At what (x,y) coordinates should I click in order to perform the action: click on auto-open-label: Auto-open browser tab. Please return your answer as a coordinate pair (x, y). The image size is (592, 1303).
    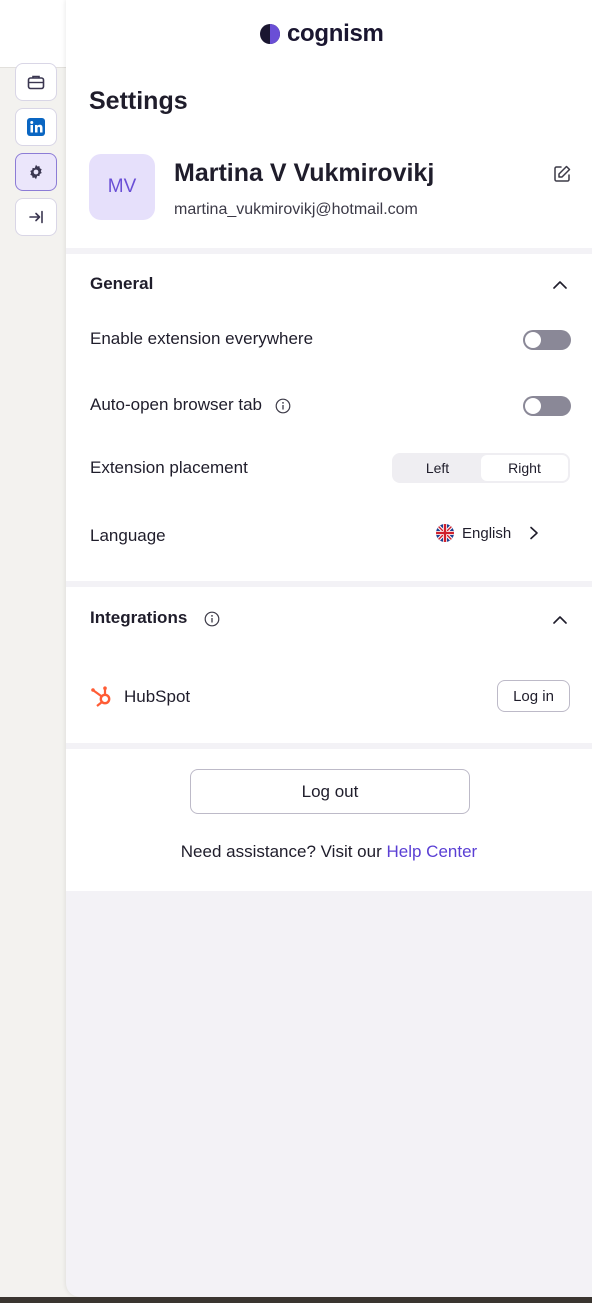
    Looking at the image, I should click on (176, 404).